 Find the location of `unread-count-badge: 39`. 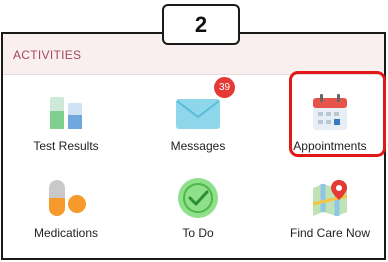

unread-count-badge: 39 is located at coordinates (224, 87).